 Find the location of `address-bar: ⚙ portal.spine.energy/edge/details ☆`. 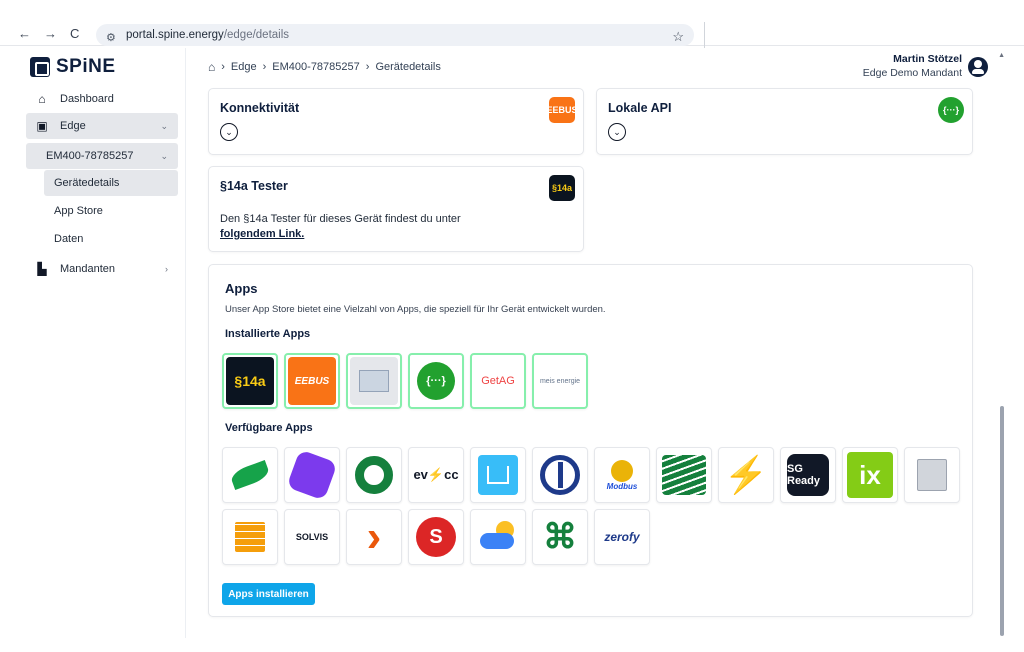

address-bar: ⚙ portal.spine.energy/edge/details ☆ is located at coordinates (395, 35).